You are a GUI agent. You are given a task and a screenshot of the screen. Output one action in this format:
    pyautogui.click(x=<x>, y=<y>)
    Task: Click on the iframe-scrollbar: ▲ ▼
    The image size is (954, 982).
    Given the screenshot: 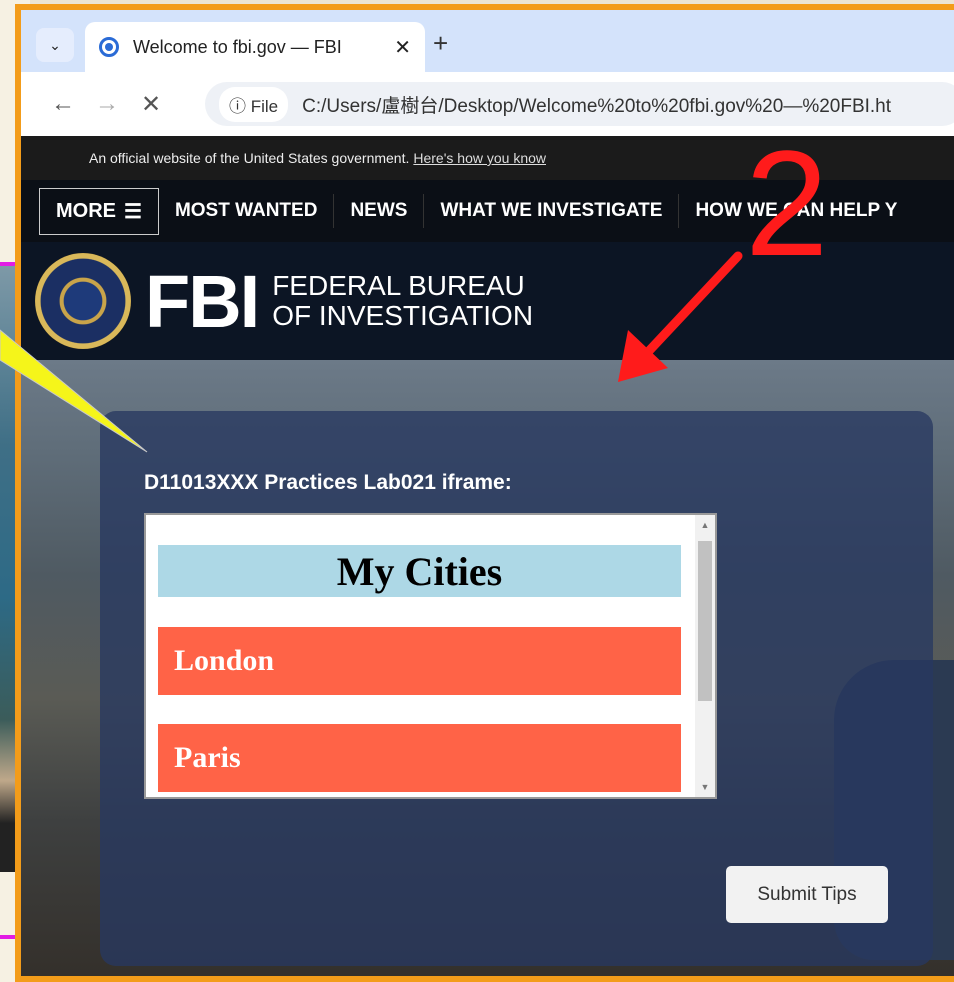 What is the action you would take?
    pyautogui.click(x=705, y=656)
    